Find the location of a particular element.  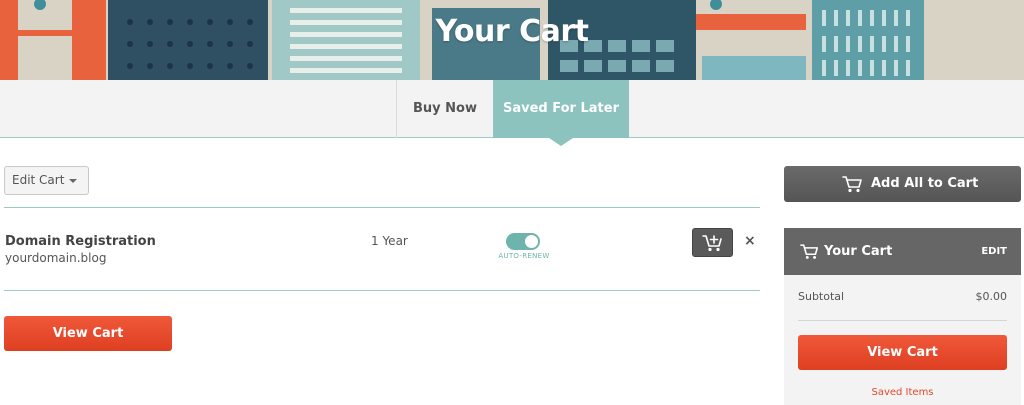

item-product-name: Domain Registration is located at coordinates (80, 241).